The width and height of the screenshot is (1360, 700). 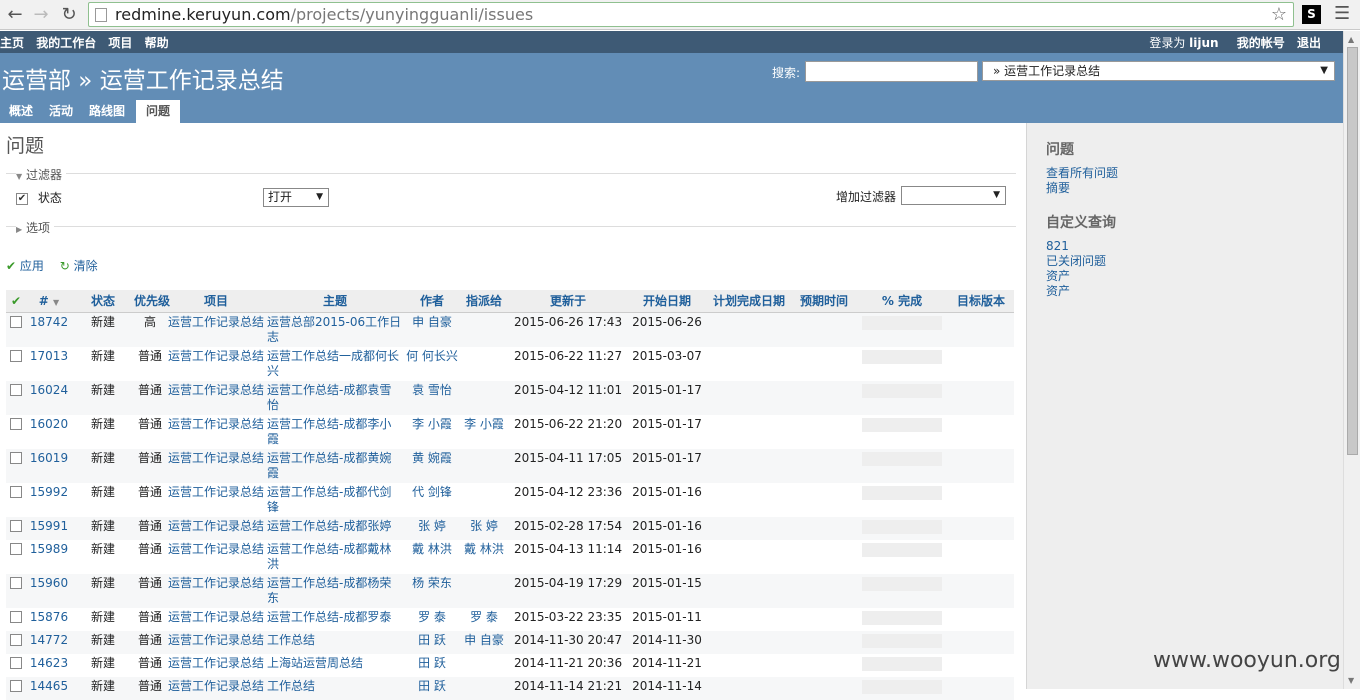 I want to click on column-header-due-date: 计划完成日期, so click(x=749, y=301).